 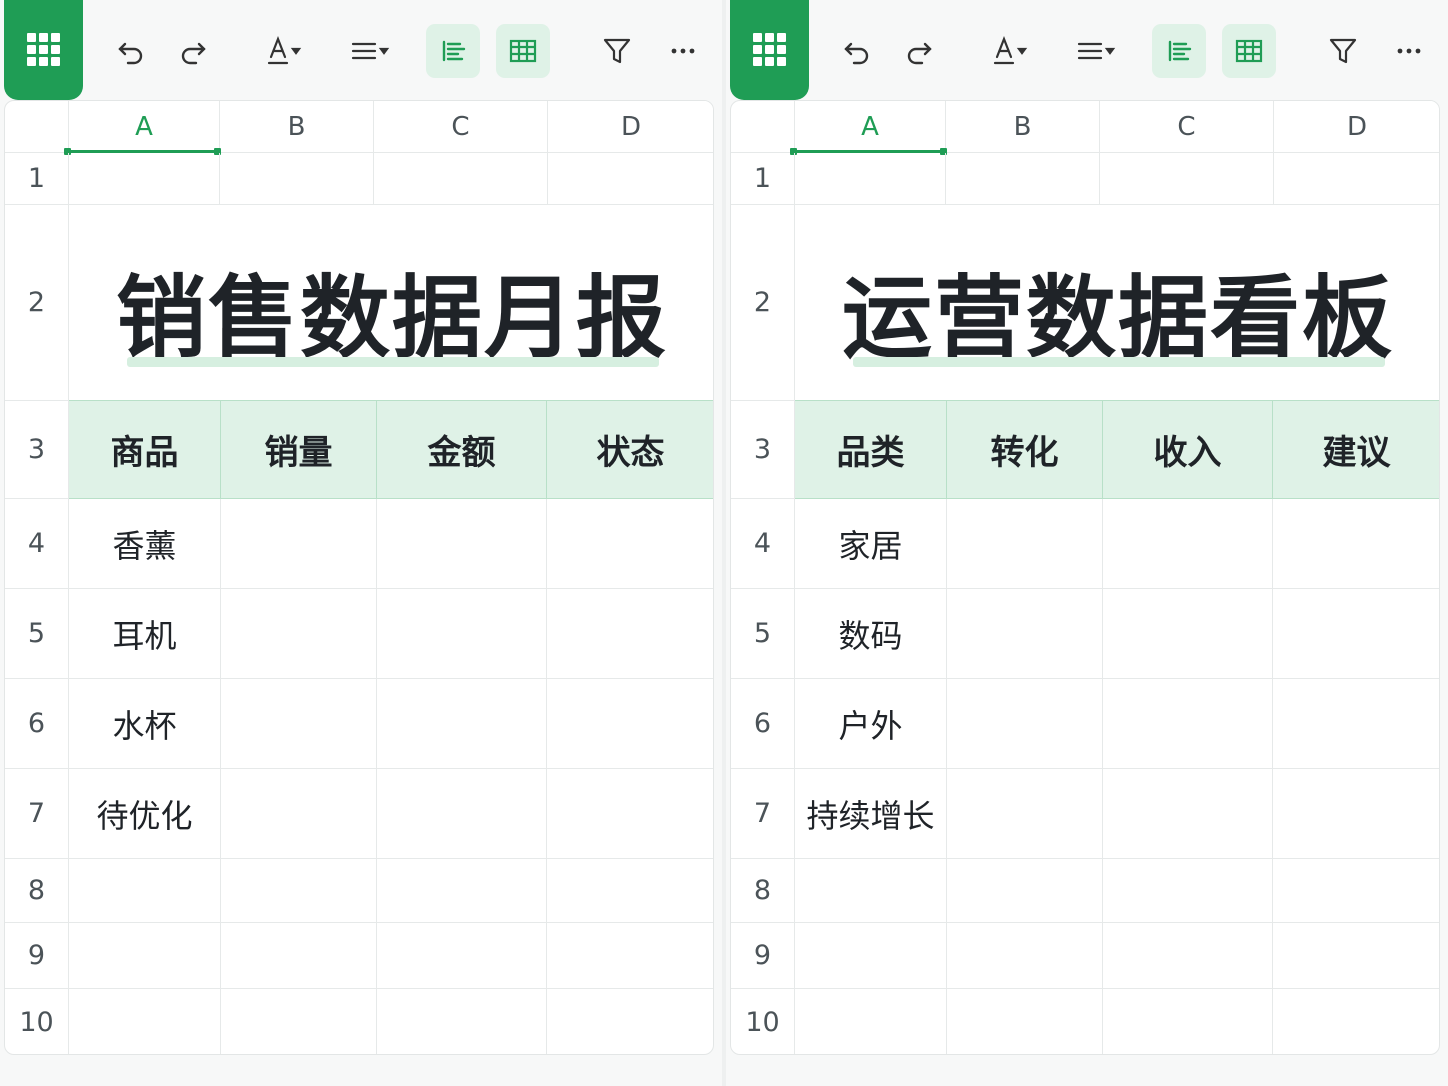 What do you see at coordinates (630, 450) in the screenshot?
I see `table-header-cell: 状态` at bounding box center [630, 450].